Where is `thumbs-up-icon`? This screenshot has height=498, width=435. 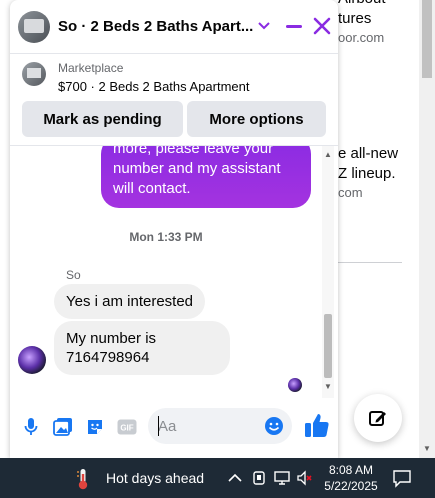
thumbs-up-icon is located at coordinates (317, 425).